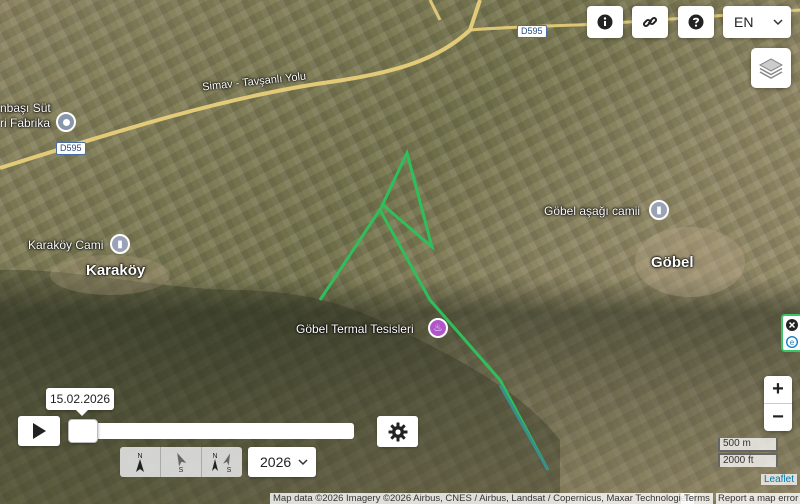 The height and width of the screenshot is (504, 800). What do you see at coordinates (276, 462) in the screenshot?
I see `year-value: 2026` at bounding box center [276, 462].